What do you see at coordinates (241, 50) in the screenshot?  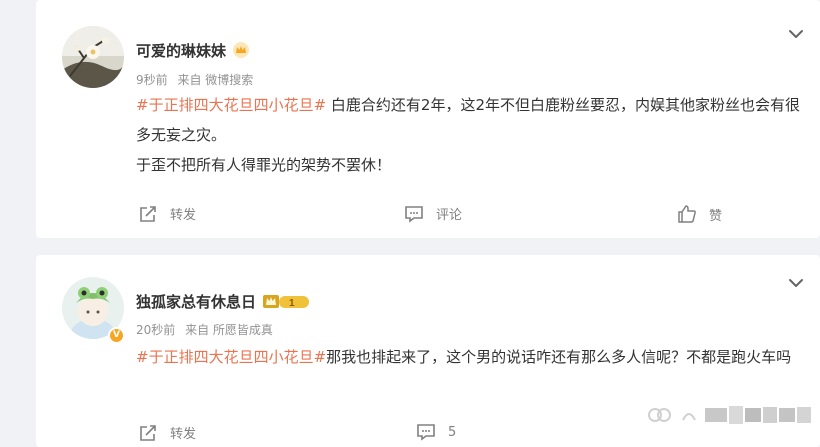 I see `member-crown-icon` at bounding box center [241, 50].